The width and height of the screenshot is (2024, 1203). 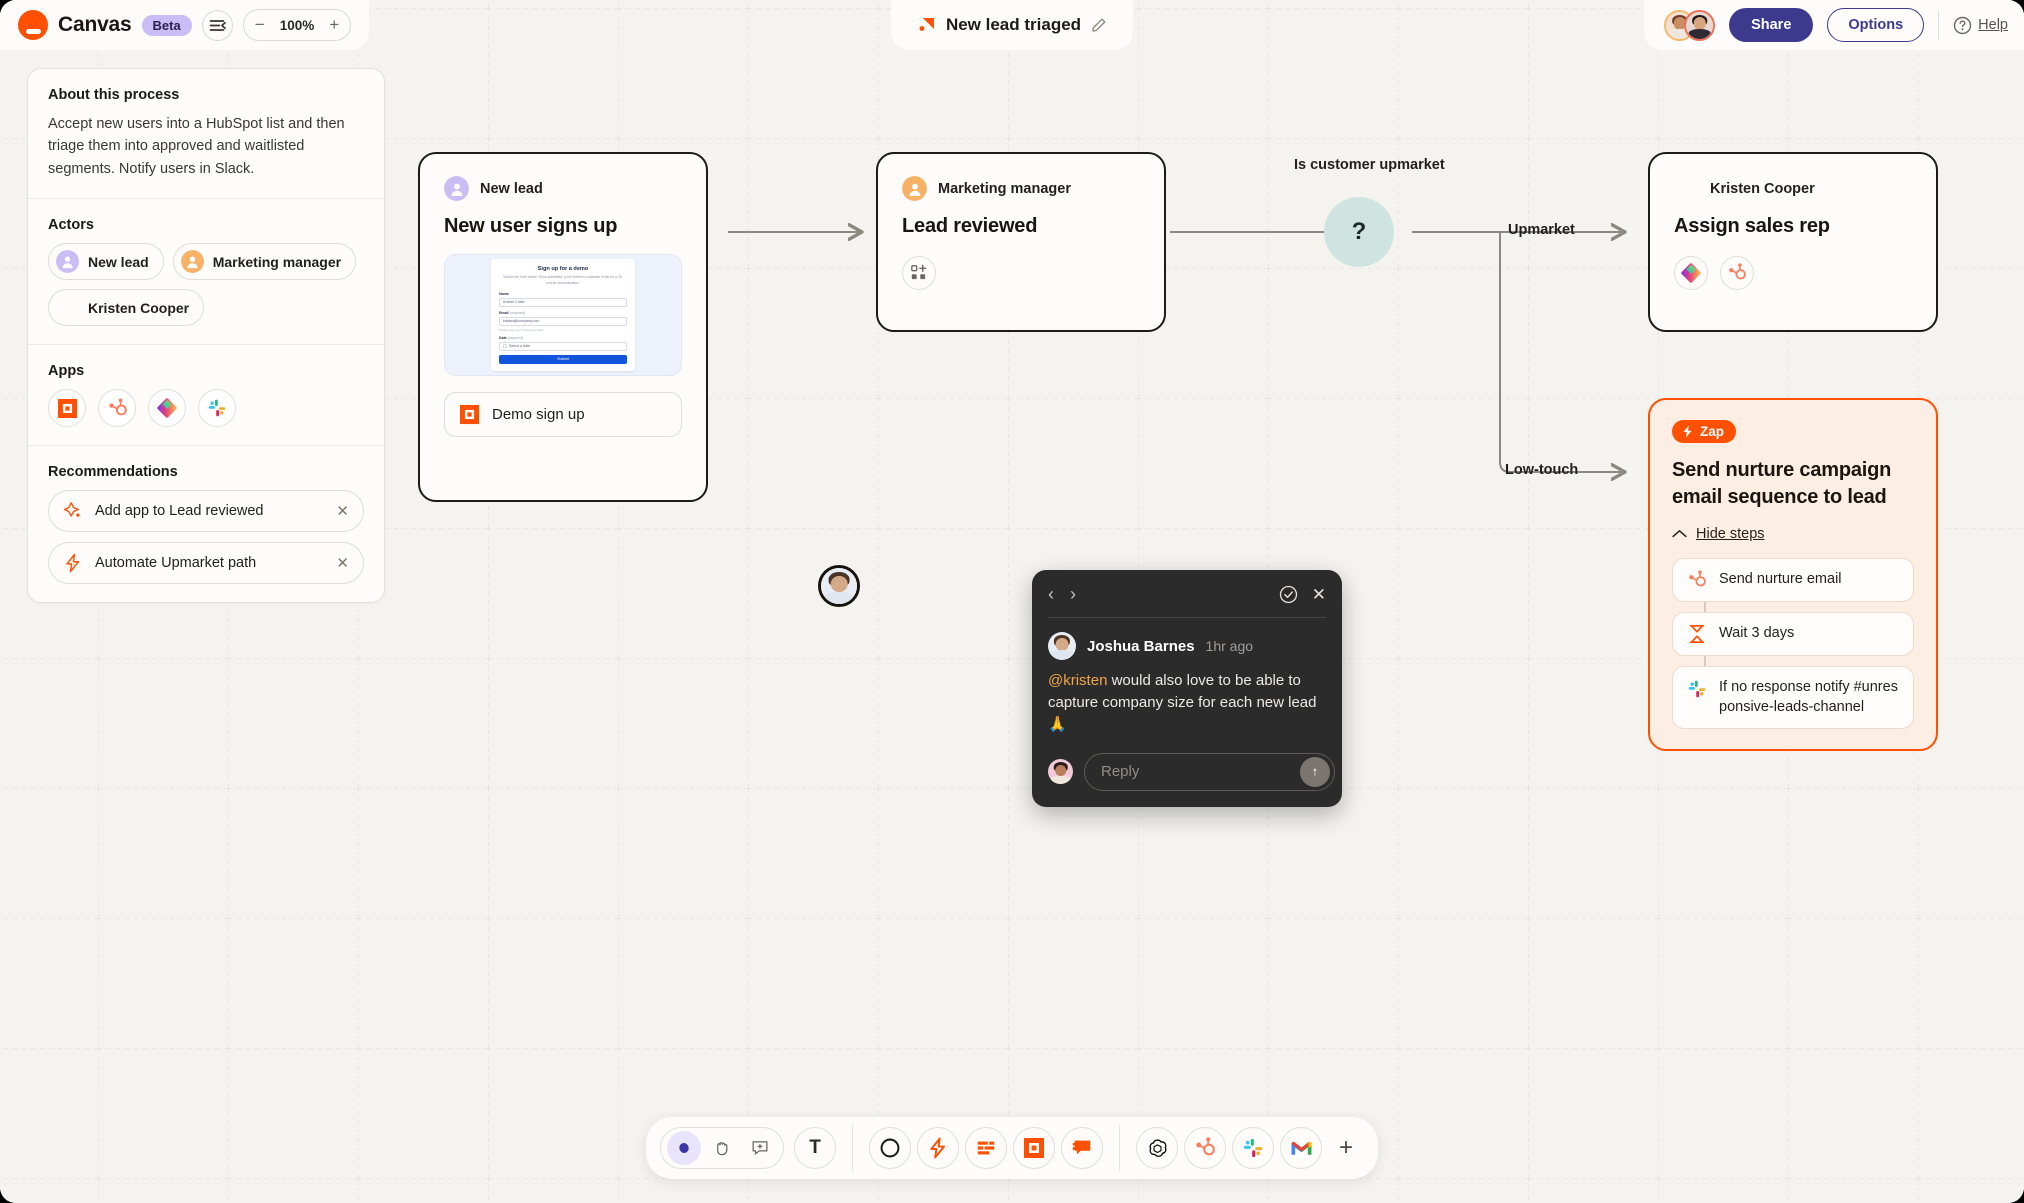 I want to click on toggle-steps-button: Hide steps, so click(x=1793, y=534).